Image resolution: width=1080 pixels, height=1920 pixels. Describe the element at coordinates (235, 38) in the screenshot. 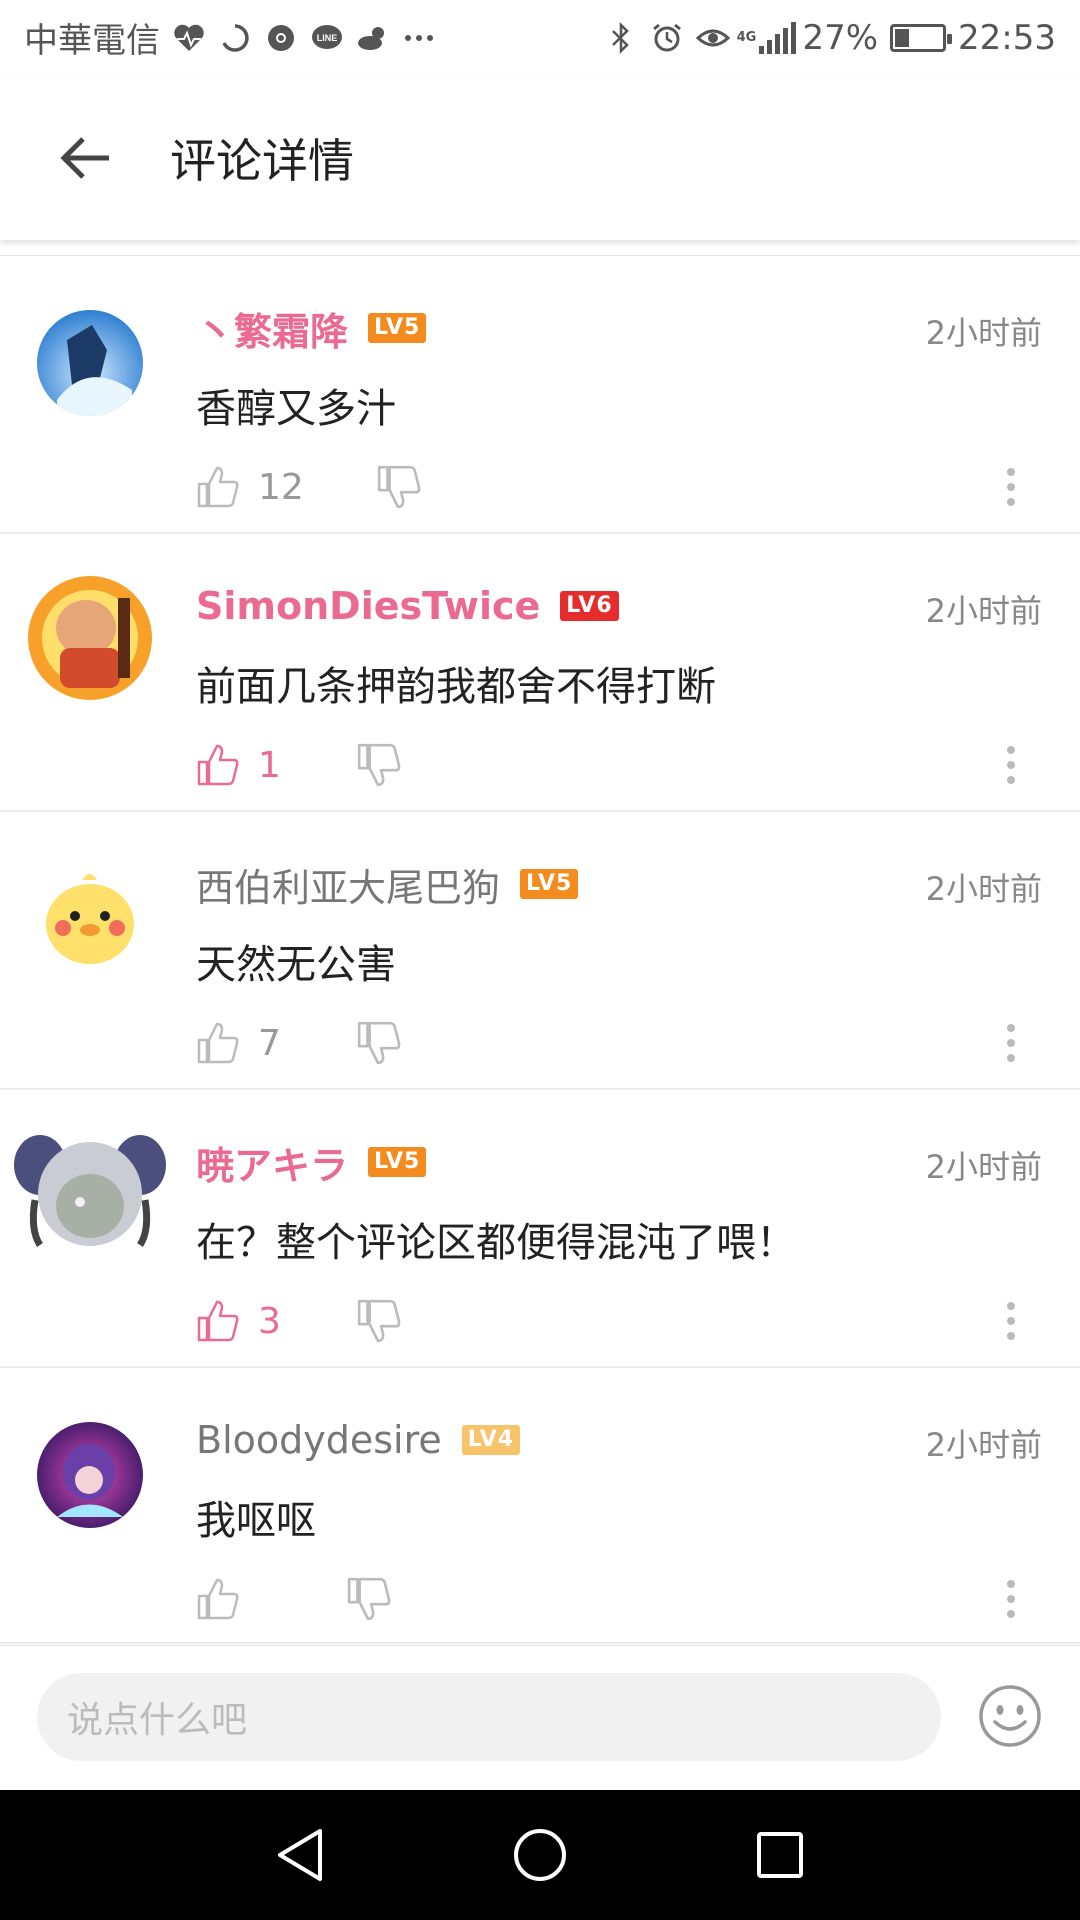

I see `loading-icon` at that location.